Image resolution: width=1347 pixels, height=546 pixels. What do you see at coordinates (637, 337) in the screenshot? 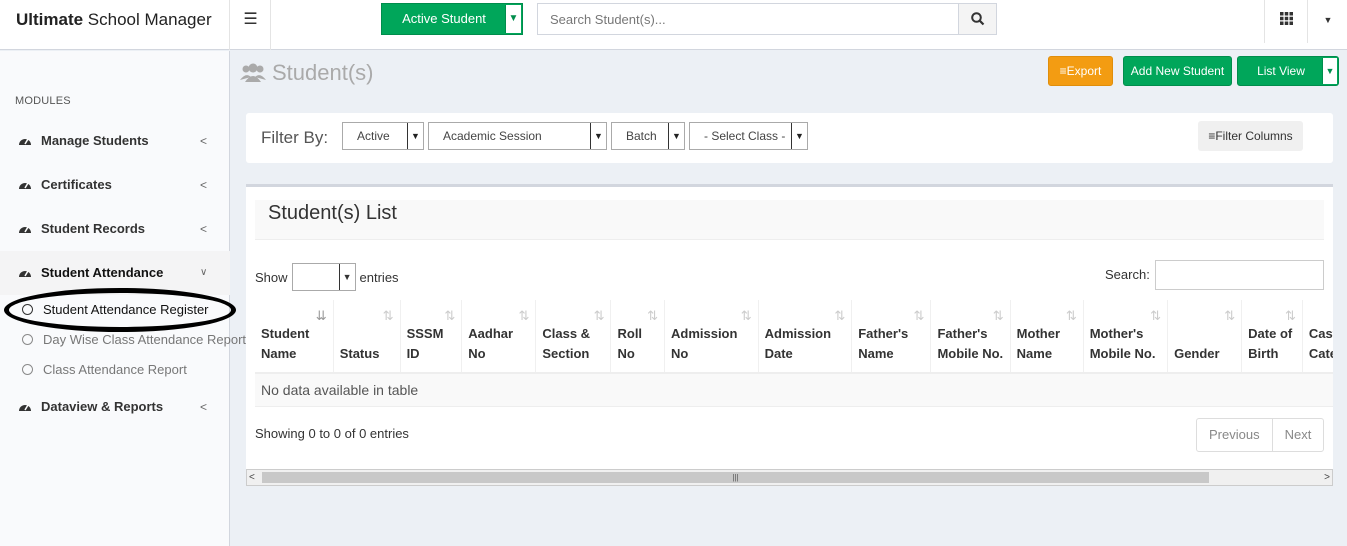
I see `column-header: Roll No ⇅` at bounding box center [637, 337].